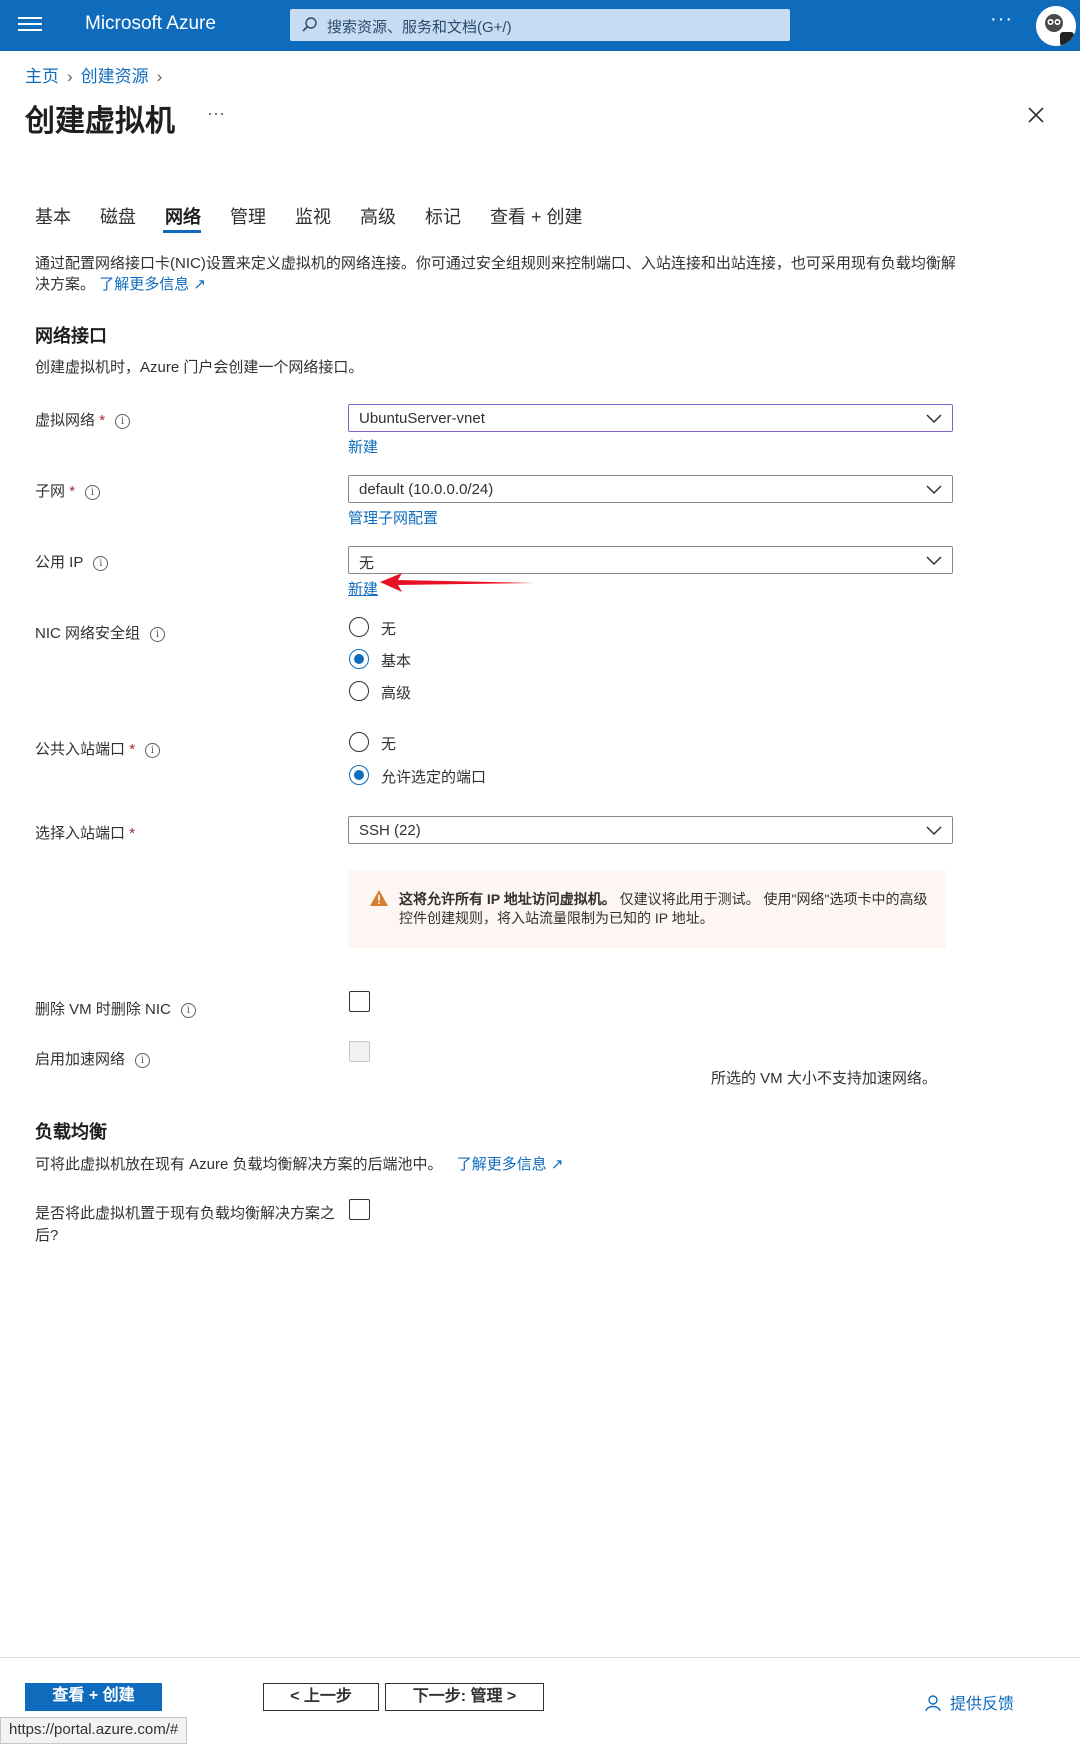 The width and height of the screenshot is (1080, 1744). What do you see at coordinates (1036, 115) in the screenshot?
I see `close-icon` at bounding box center [1036, 115].